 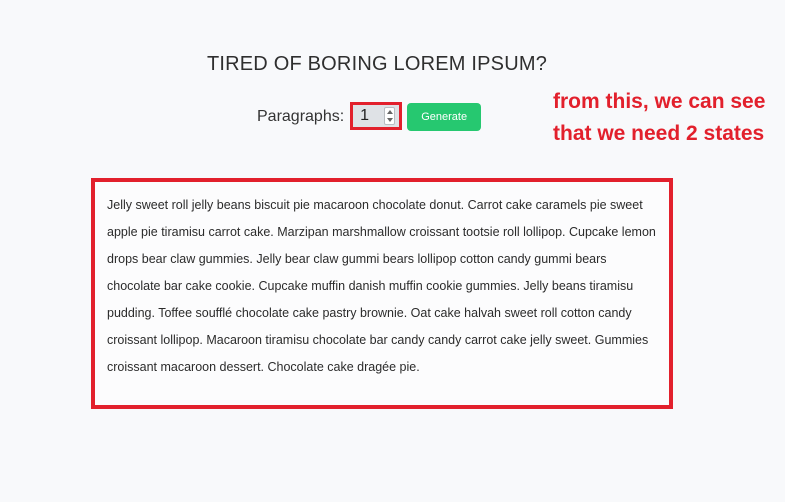 I want to click on page-title: TIRED OF BORING LOREM IPSUM?, so click(x=377, y=64).